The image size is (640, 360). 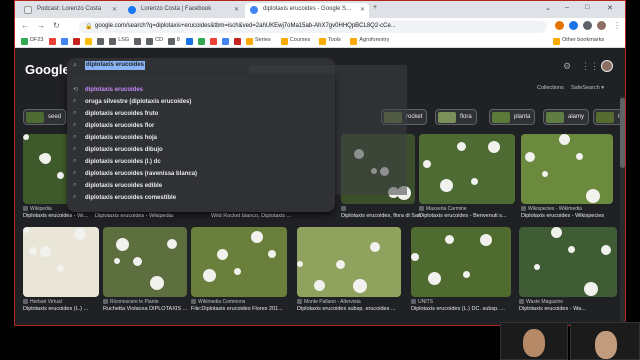 What do you see at coordinates (70, 10) in the screenshot?
I see `tab-podcast: Podcast: Lorenzo Costa ✕` at bounding box center [70, 10].